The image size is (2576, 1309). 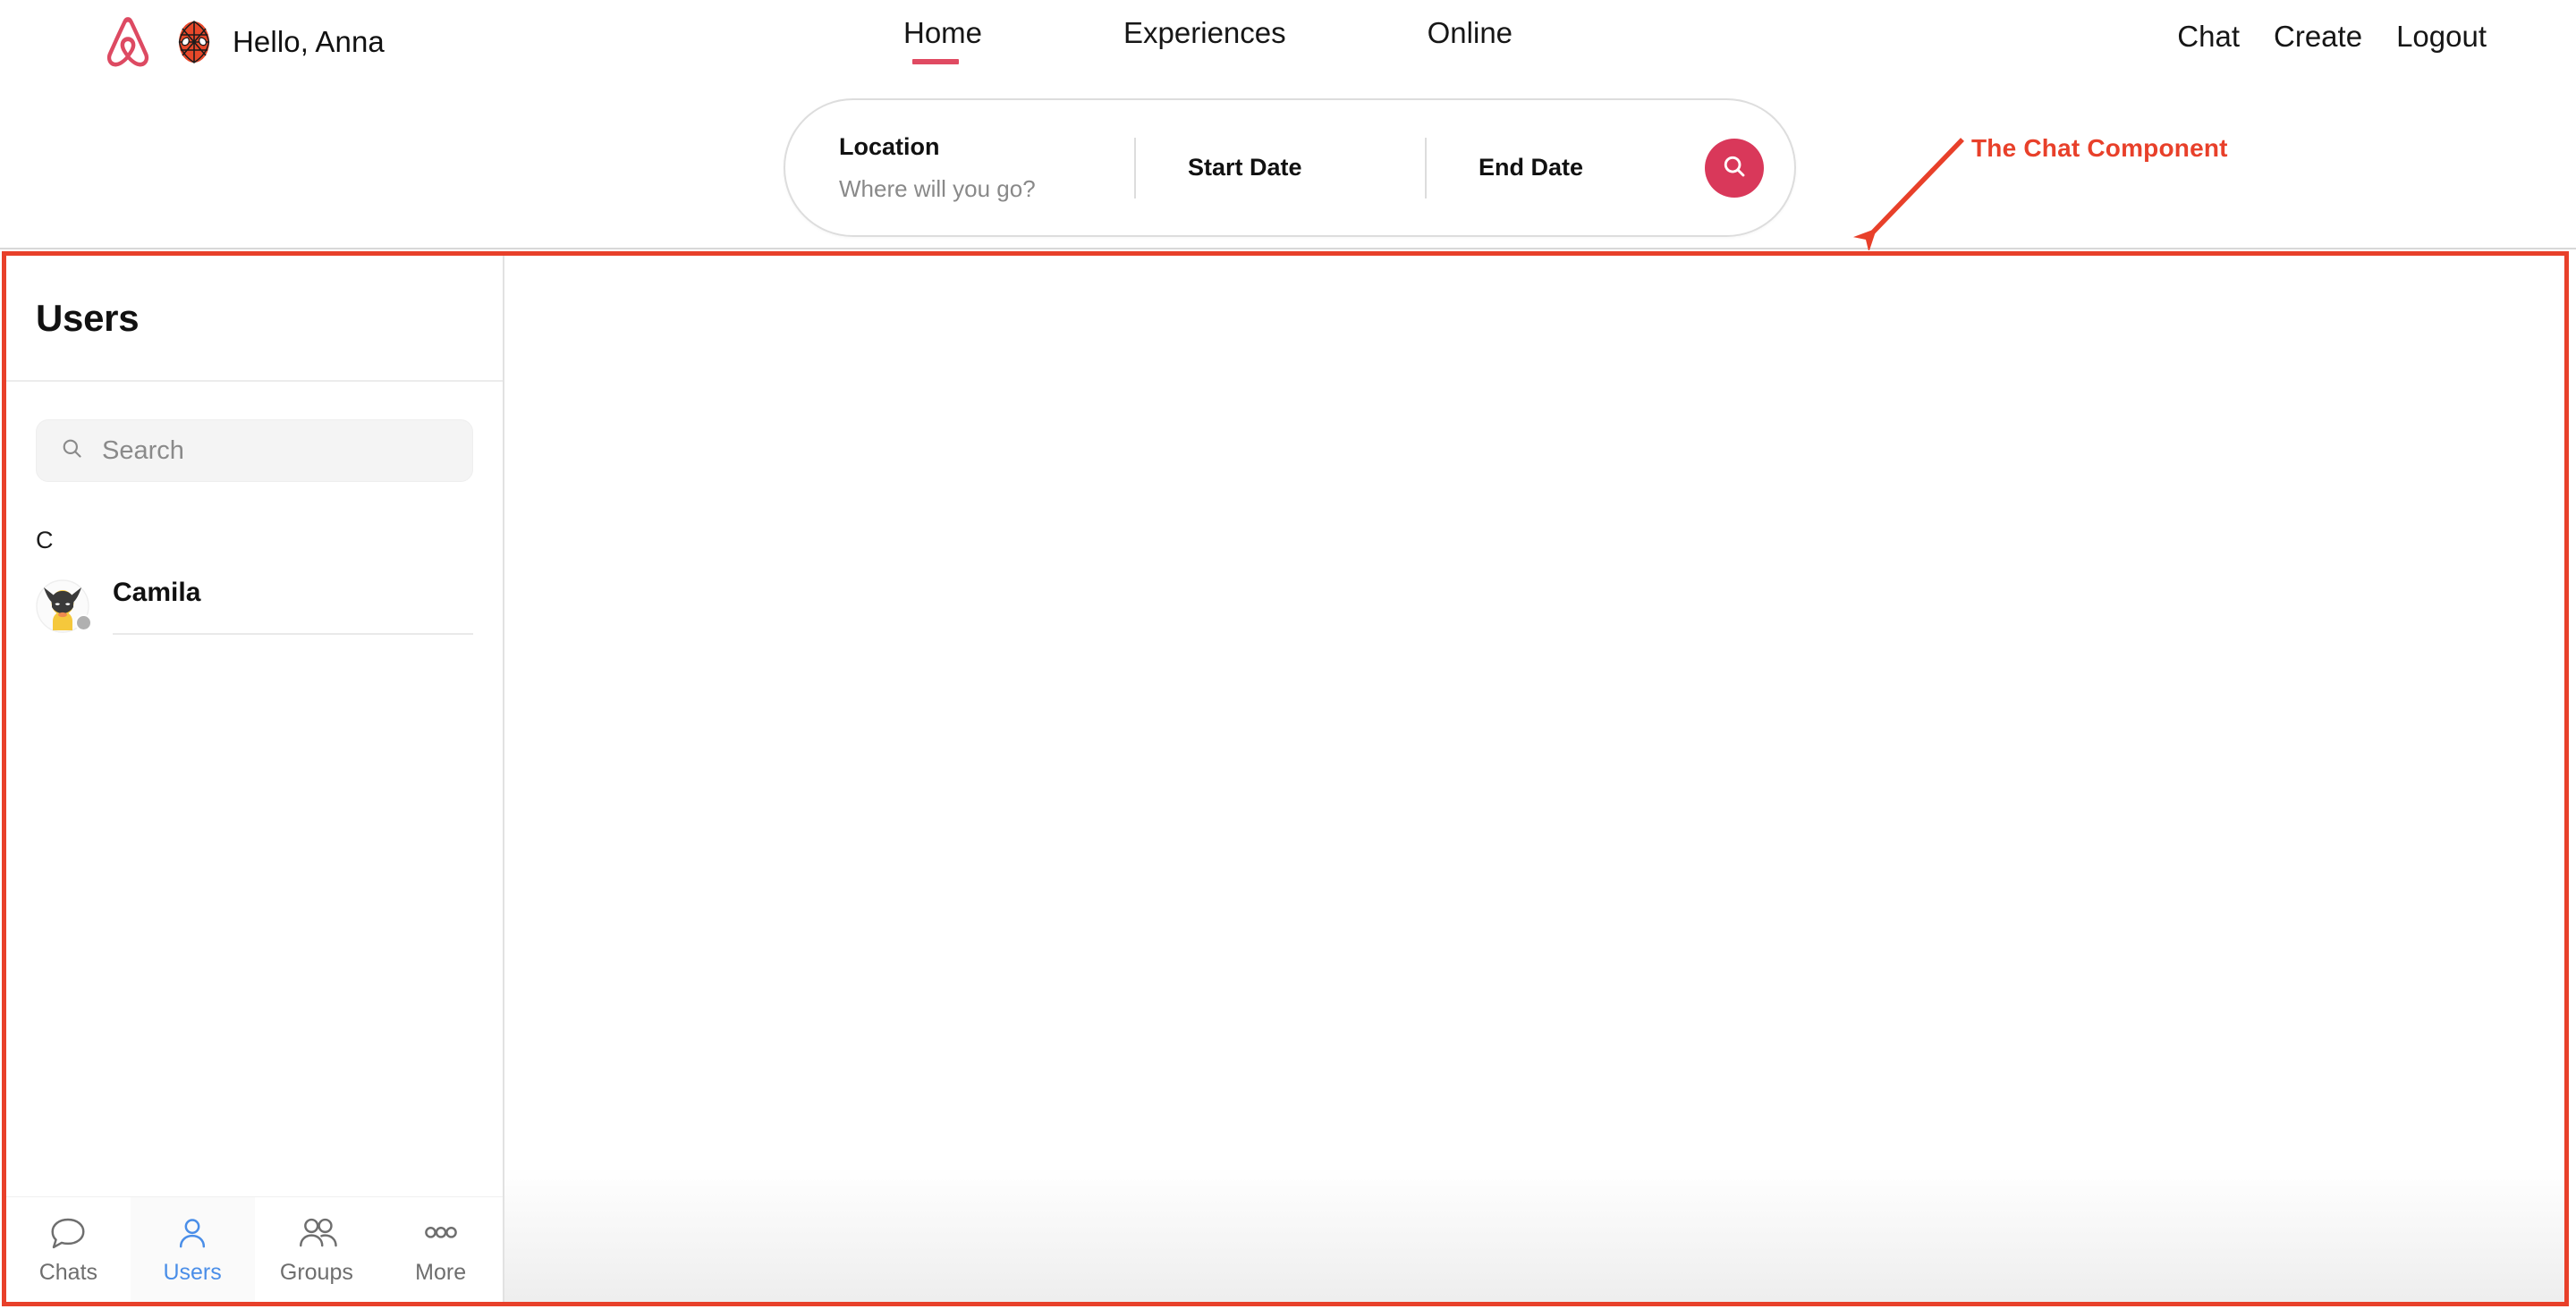 What do you see at coordinates (316, 1236) in the screenshot?
I see `people-icon` at bounding box center [316, 1236].